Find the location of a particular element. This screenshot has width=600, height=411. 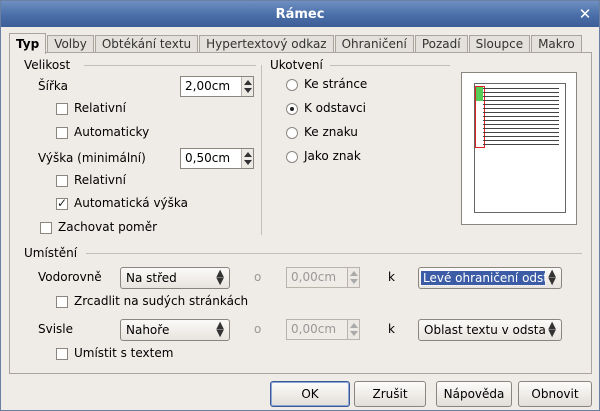

tab-options: Volby is located at coordinates (70, 44).